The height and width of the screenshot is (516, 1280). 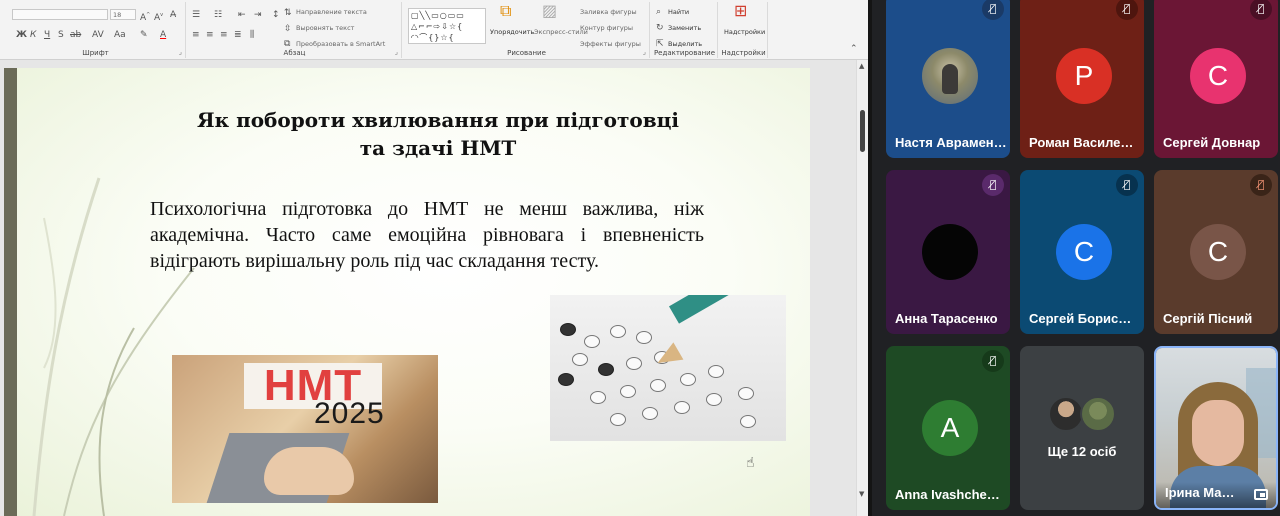 I want to click on paragraph-dialog-launcher-icon: ⌟, so click(x=396, y=52).